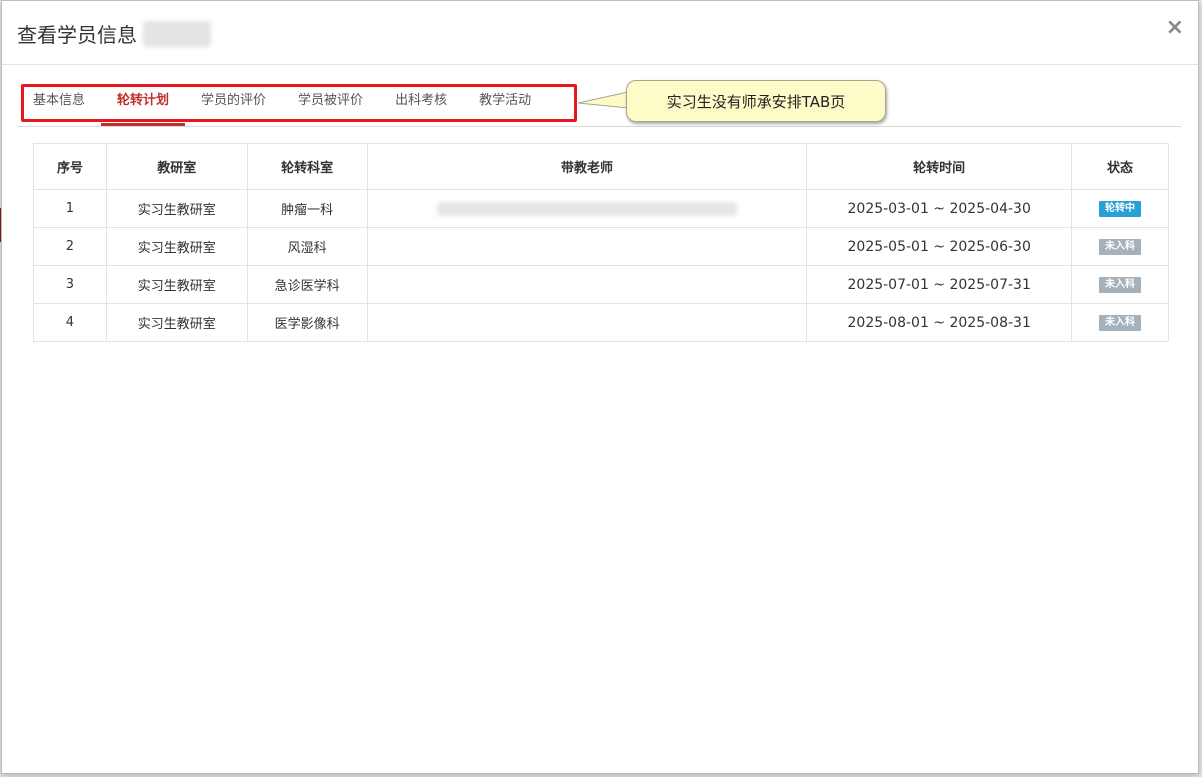  Describe the element at coordinates (176, 166) in the screenshot. I see `col-header-dept: 教研室` at that location.